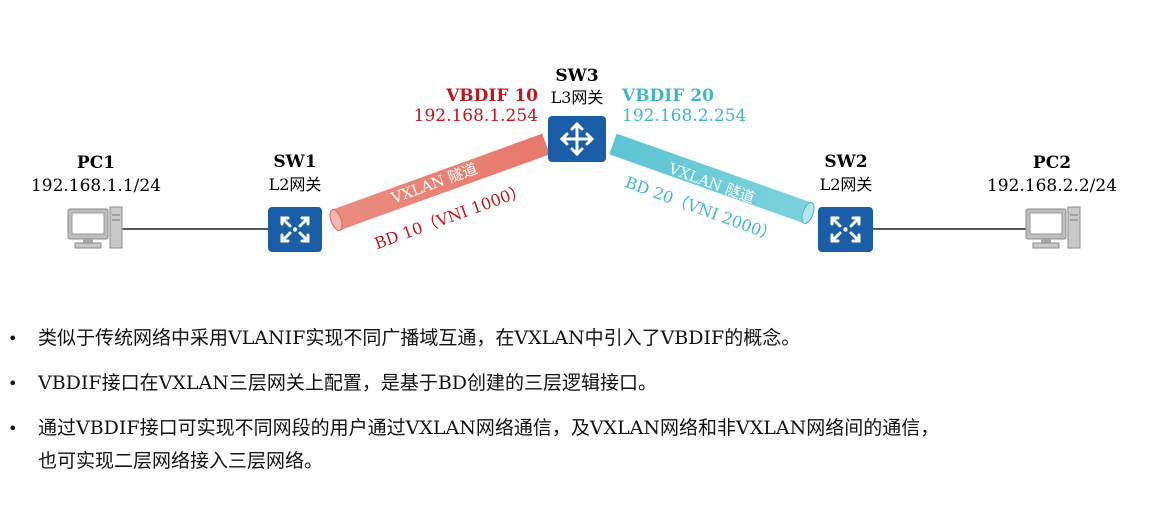 The height and width of the screenshot is (514, 1172). What do you see at coordinates (295, 229) in the screenshot?
I see `sw1-switch-icon` at bounding box center [295, 229].